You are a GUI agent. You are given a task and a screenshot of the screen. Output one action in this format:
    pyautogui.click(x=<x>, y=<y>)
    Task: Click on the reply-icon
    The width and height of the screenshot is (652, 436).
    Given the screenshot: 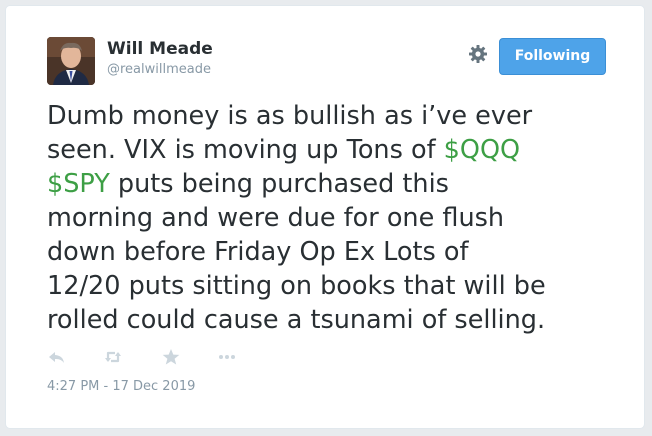 What is the action you would take?
    pyautogui.click(x=57, y=357)
    